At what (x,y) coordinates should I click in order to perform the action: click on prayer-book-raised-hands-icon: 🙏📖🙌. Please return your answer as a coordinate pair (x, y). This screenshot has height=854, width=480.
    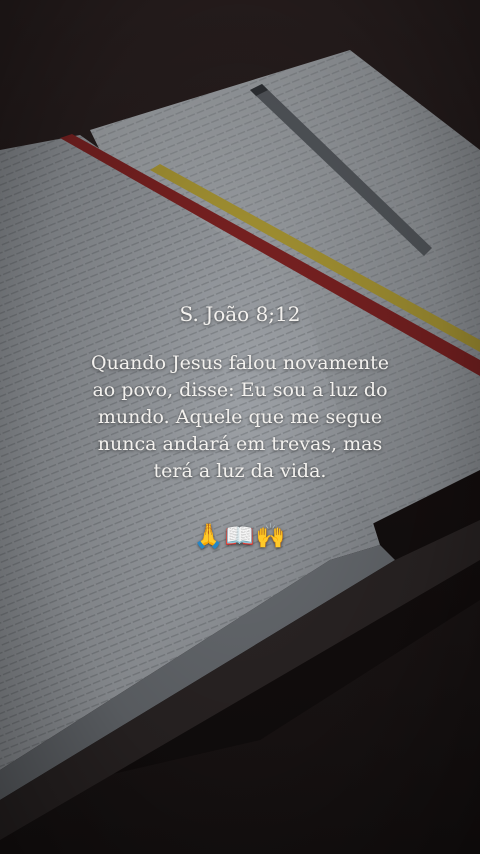
    Looking at the image, I should click on (240, 536).